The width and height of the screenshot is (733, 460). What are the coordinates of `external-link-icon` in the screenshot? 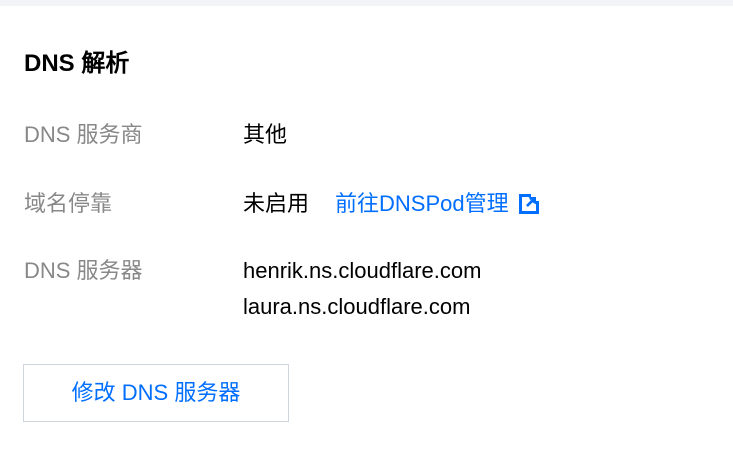 It's located at (528, 204).